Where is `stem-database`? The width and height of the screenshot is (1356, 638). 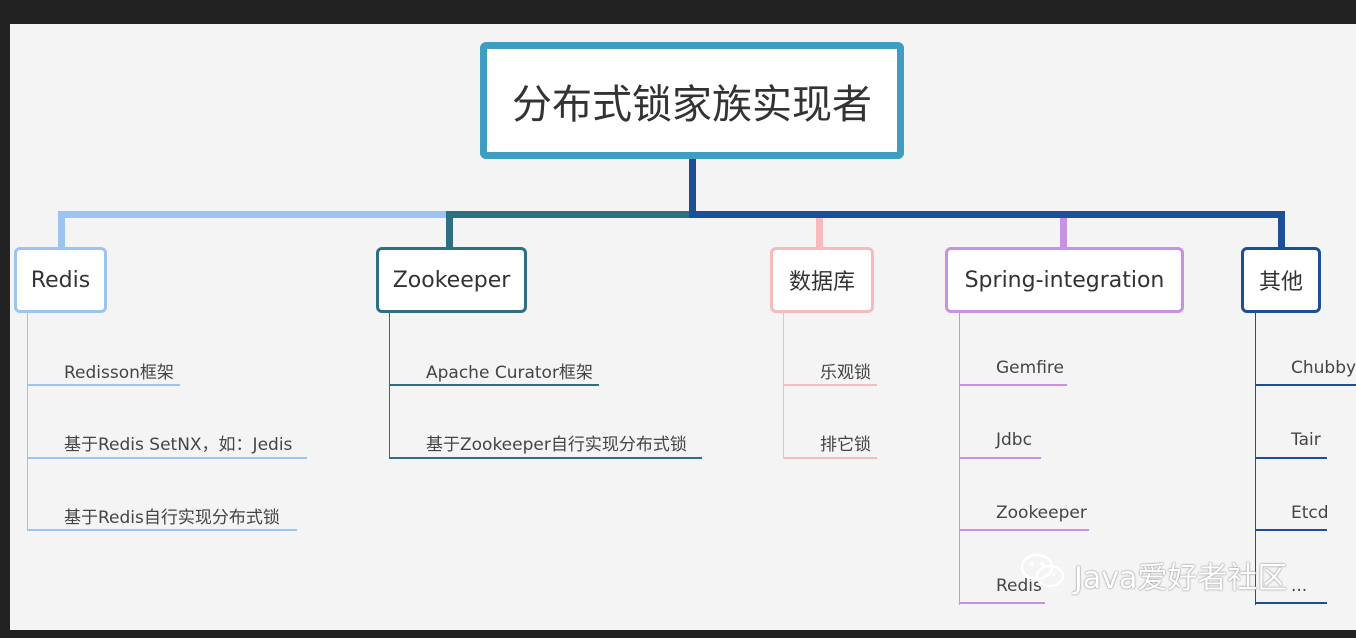 stem-database is located at coordinates (783, 386).